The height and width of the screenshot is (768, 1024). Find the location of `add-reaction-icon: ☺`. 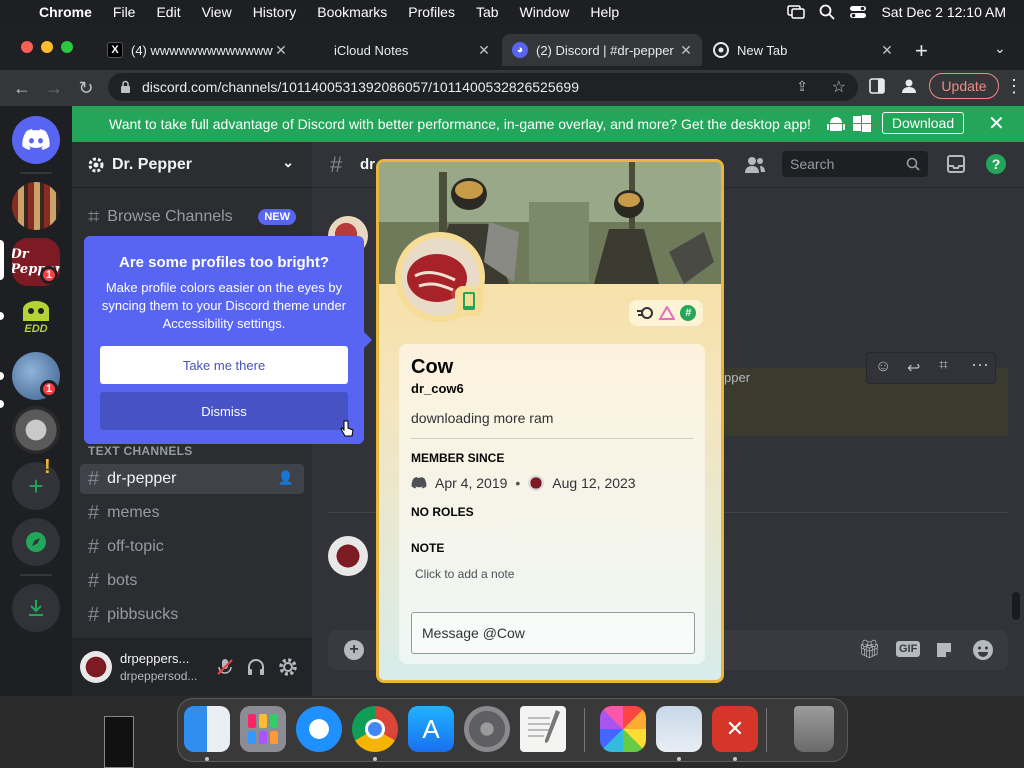

add-reaction-icon: ☺ is located at coordinates (883, 367).